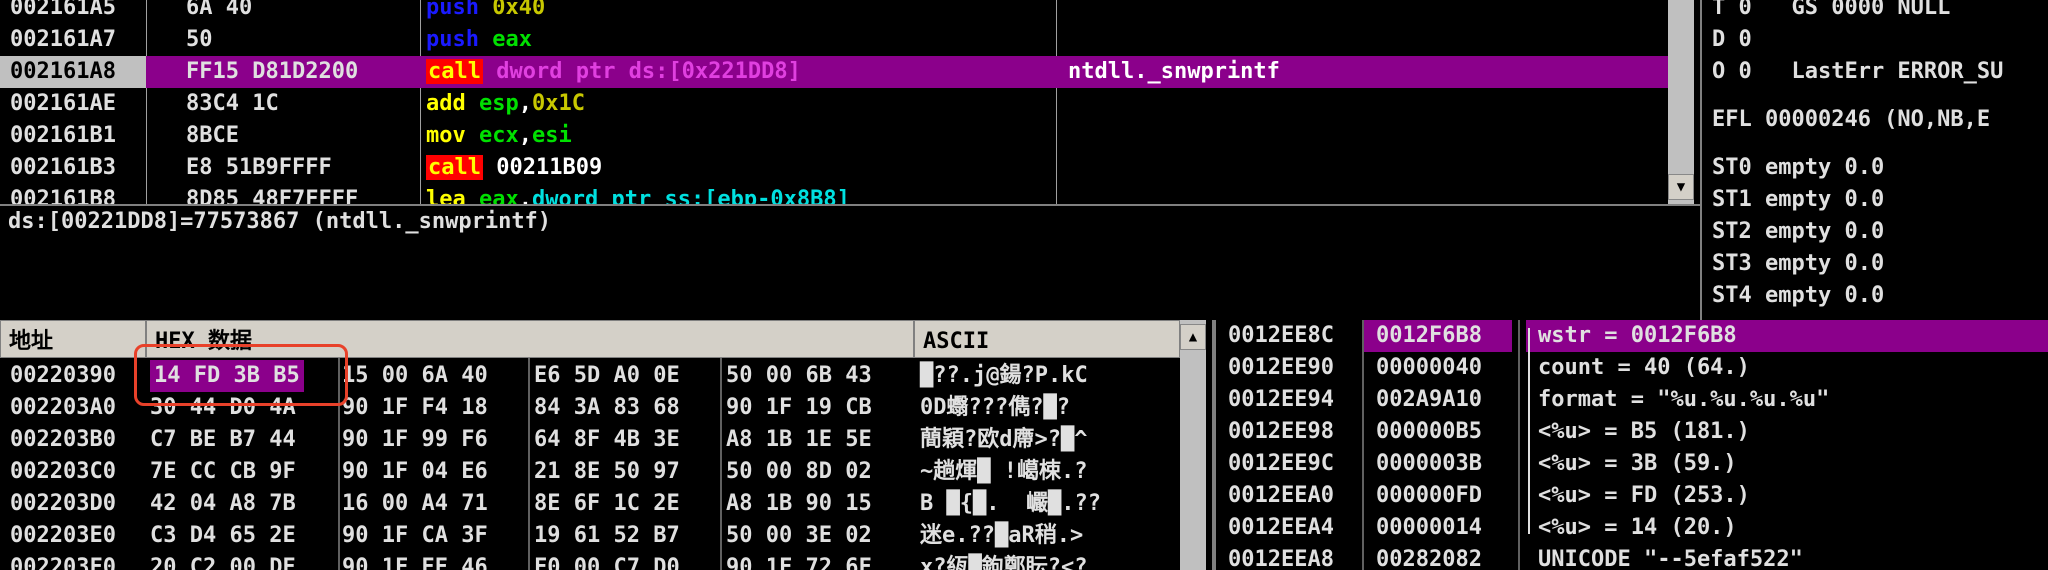 This screenshot has width=2048, height=570. Describe the element at coordinates (607, 536) in the screenshot. I see `dump-hex-group: 19 61 52 B7` at that location.